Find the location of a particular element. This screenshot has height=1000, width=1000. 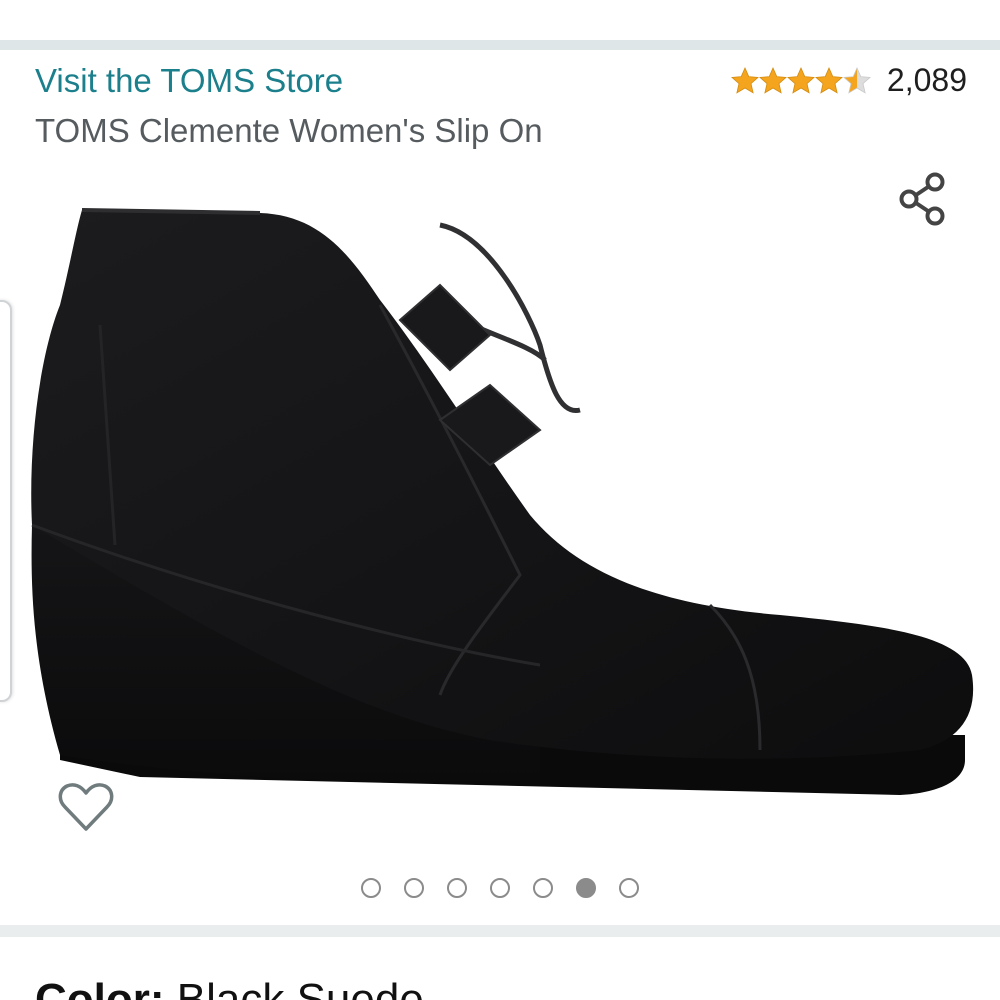

heart-outline-icon is located at coordinates (86, 807).